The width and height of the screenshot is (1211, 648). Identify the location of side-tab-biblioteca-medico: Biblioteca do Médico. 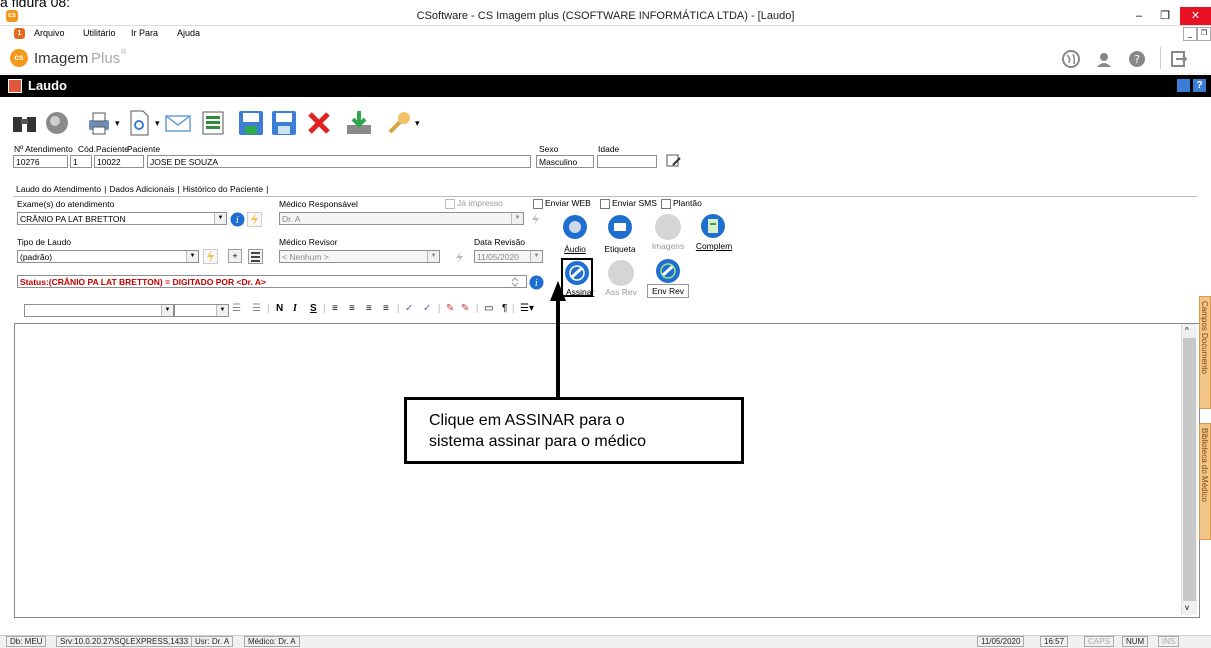
(1205, 481).